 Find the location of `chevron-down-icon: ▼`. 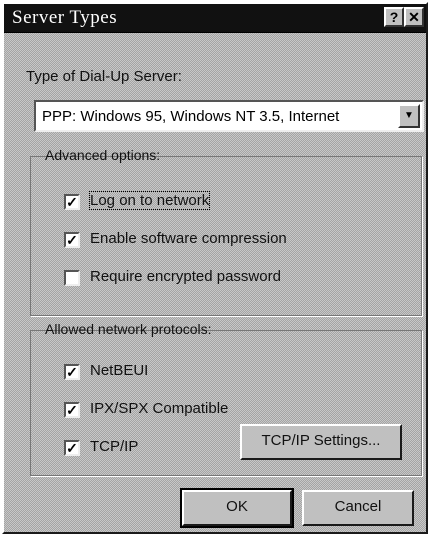

chevron-down-icon: ▼ is located at coordinates (409, 116).